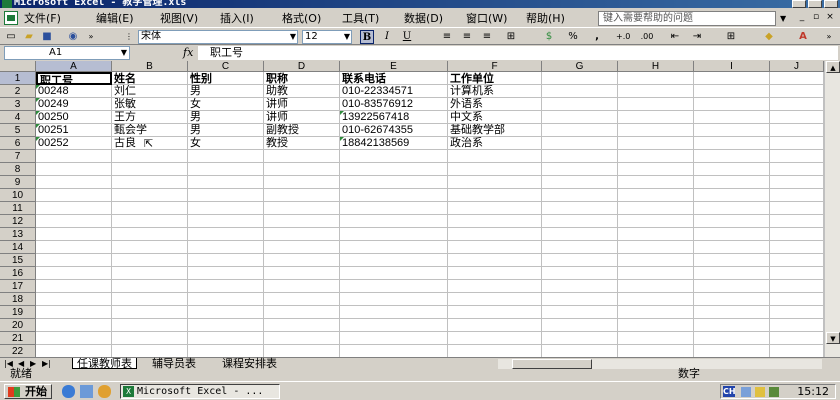 The width and height of the screenshot is (840, 400). I want to click on formula-input: 职工号, so click(518, 53).